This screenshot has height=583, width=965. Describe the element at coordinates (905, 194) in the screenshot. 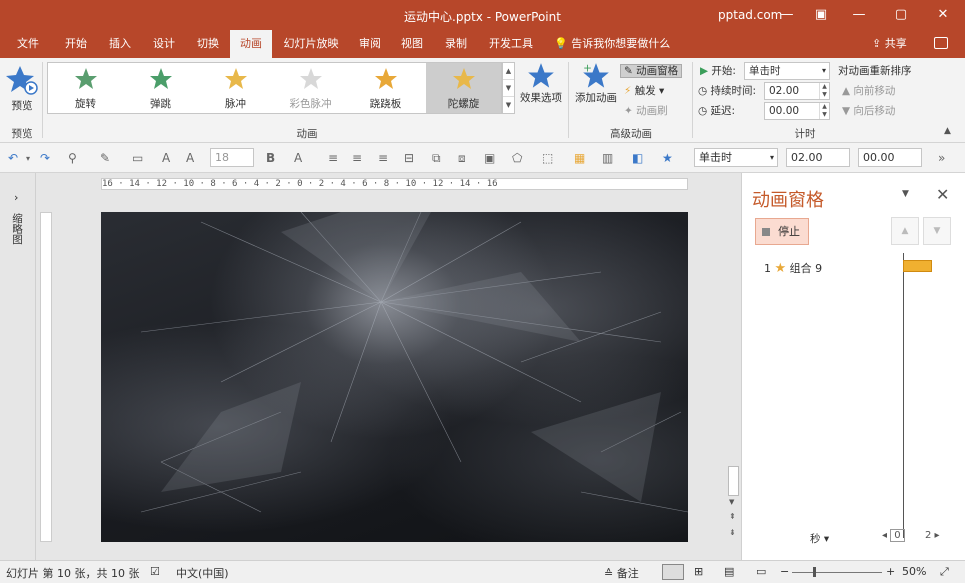

I see `pane-options-icon: ▼` at that location.